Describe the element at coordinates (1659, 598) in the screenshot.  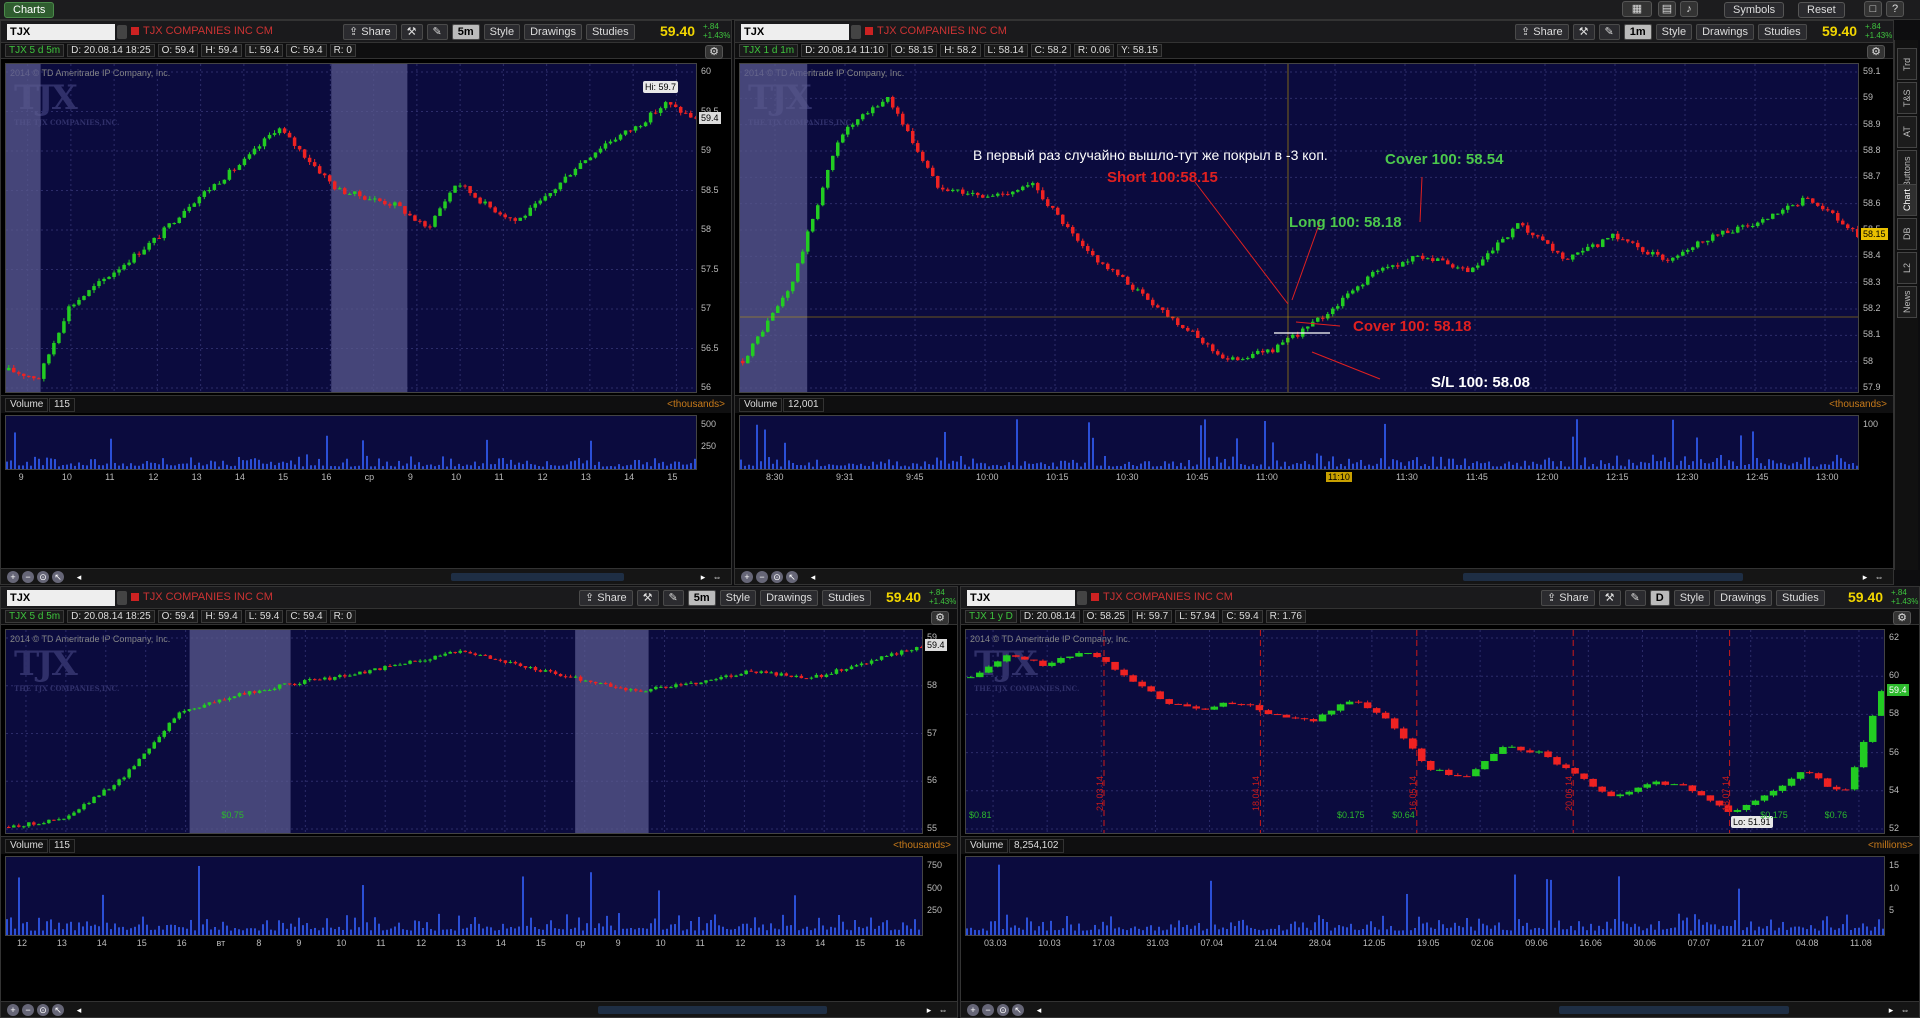
I see `timeframe-button: D` at that location.